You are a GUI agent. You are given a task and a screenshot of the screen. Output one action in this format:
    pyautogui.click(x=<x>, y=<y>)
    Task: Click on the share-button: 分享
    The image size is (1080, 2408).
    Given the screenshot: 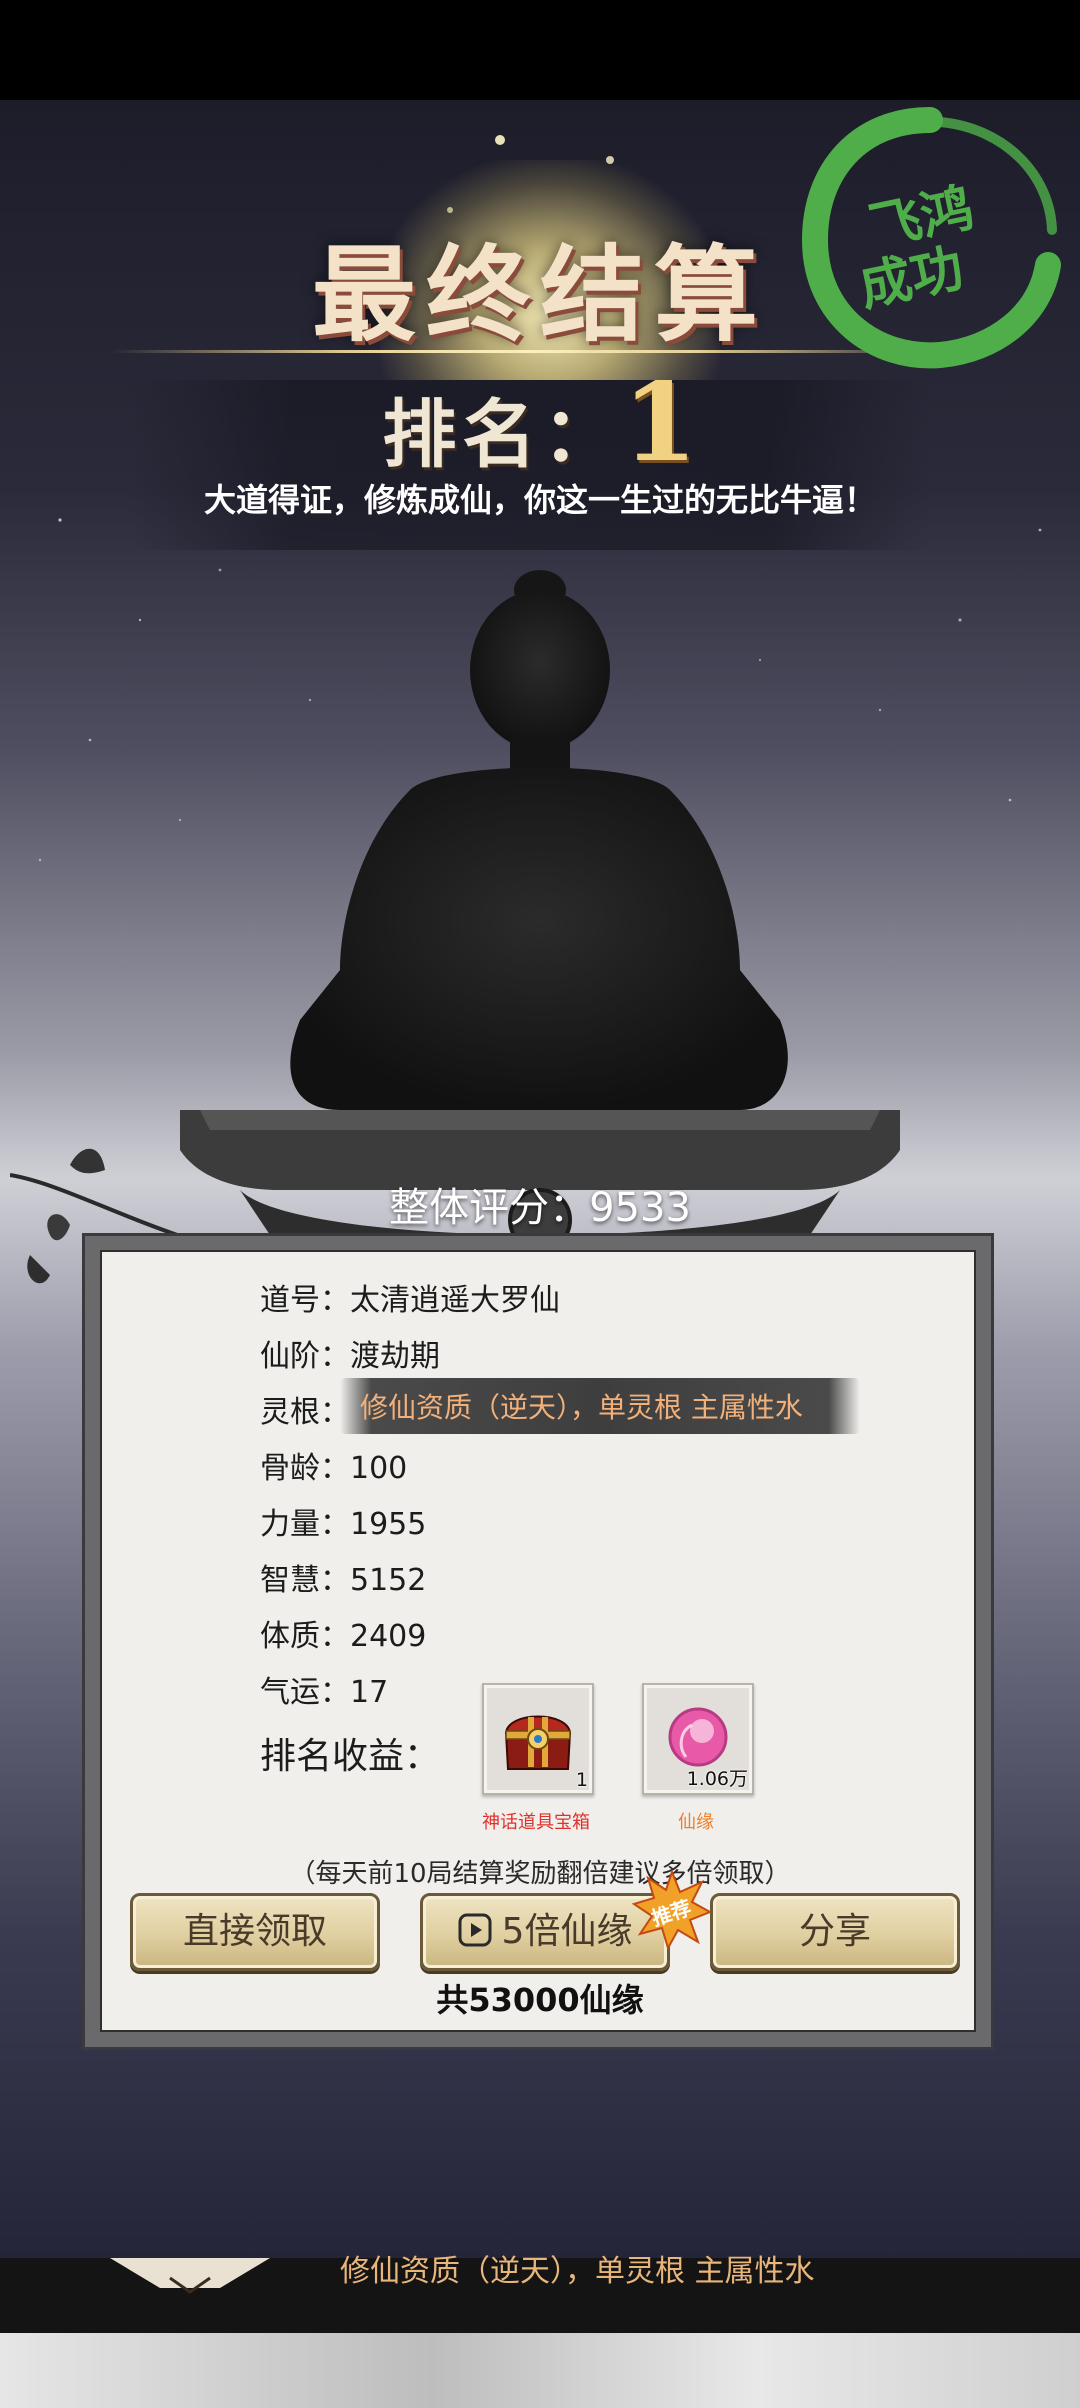 What is the action you would take?
    pyautogui.click(x=835, y=1932)
    